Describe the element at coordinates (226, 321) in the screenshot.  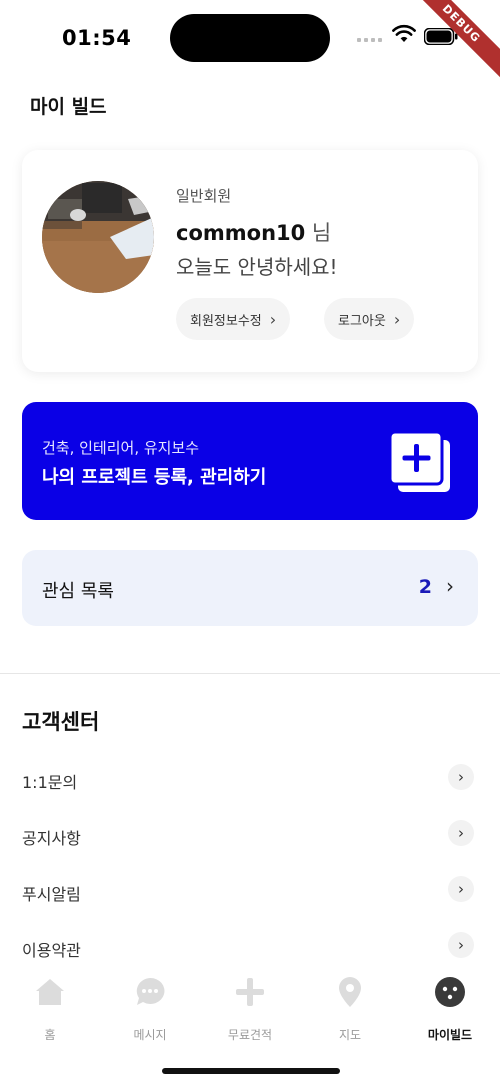
I see `edit-profile-label: 회원정보수정` at that location.